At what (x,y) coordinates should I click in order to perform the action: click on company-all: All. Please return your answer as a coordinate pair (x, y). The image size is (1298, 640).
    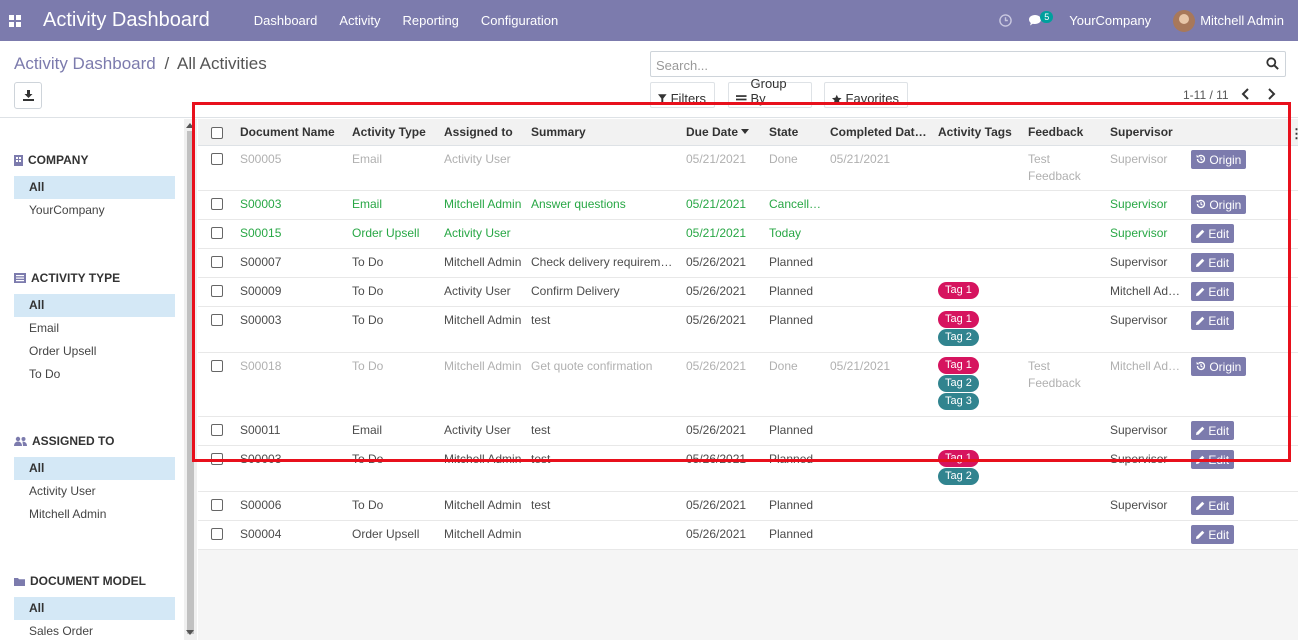
    Looking at the image, I should click on (94, 187).